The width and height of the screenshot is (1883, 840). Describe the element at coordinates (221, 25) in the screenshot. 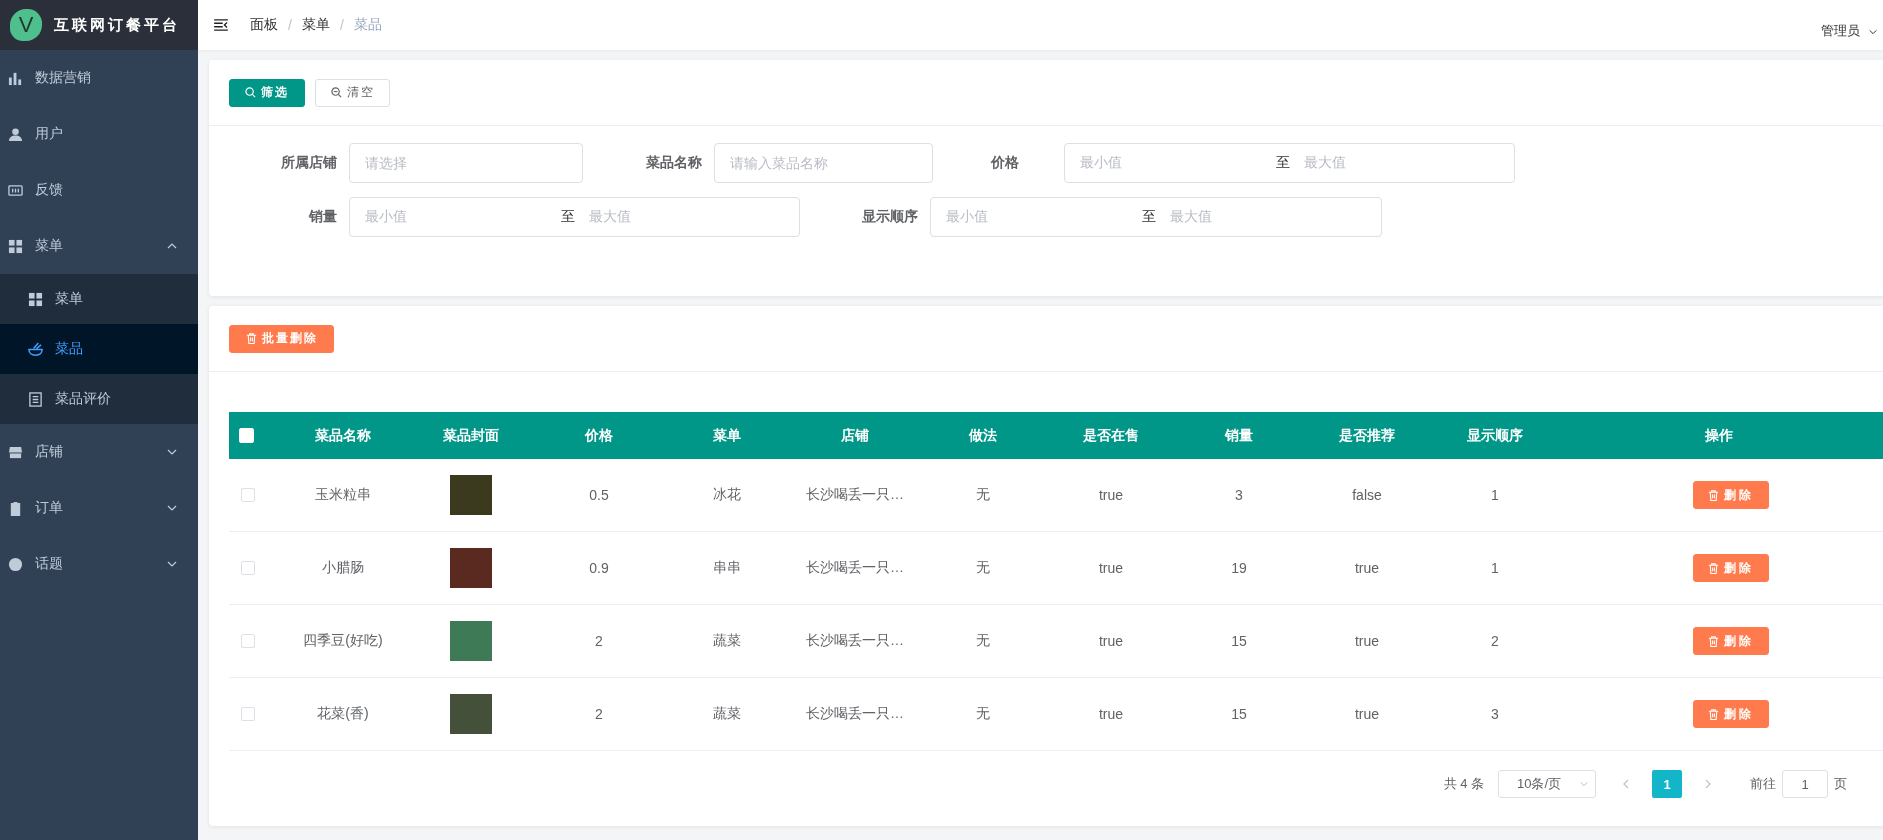

I see `menu-fold-icon` at that location.